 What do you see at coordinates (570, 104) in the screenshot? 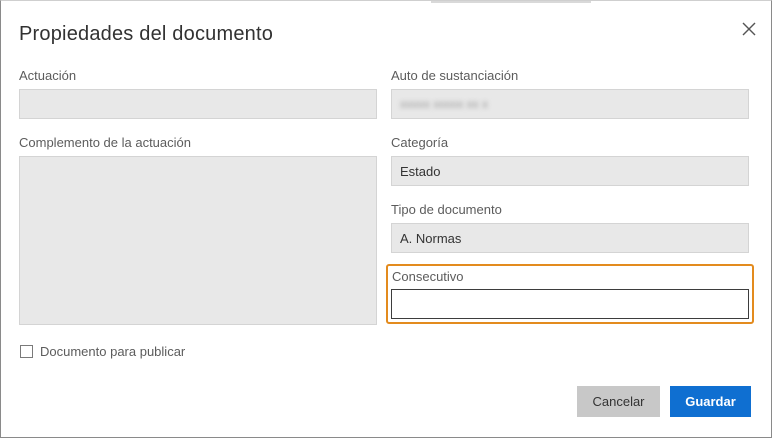
I see `auto-field: xxxxx xxxxx xx x` at bounding box center [570, 104].